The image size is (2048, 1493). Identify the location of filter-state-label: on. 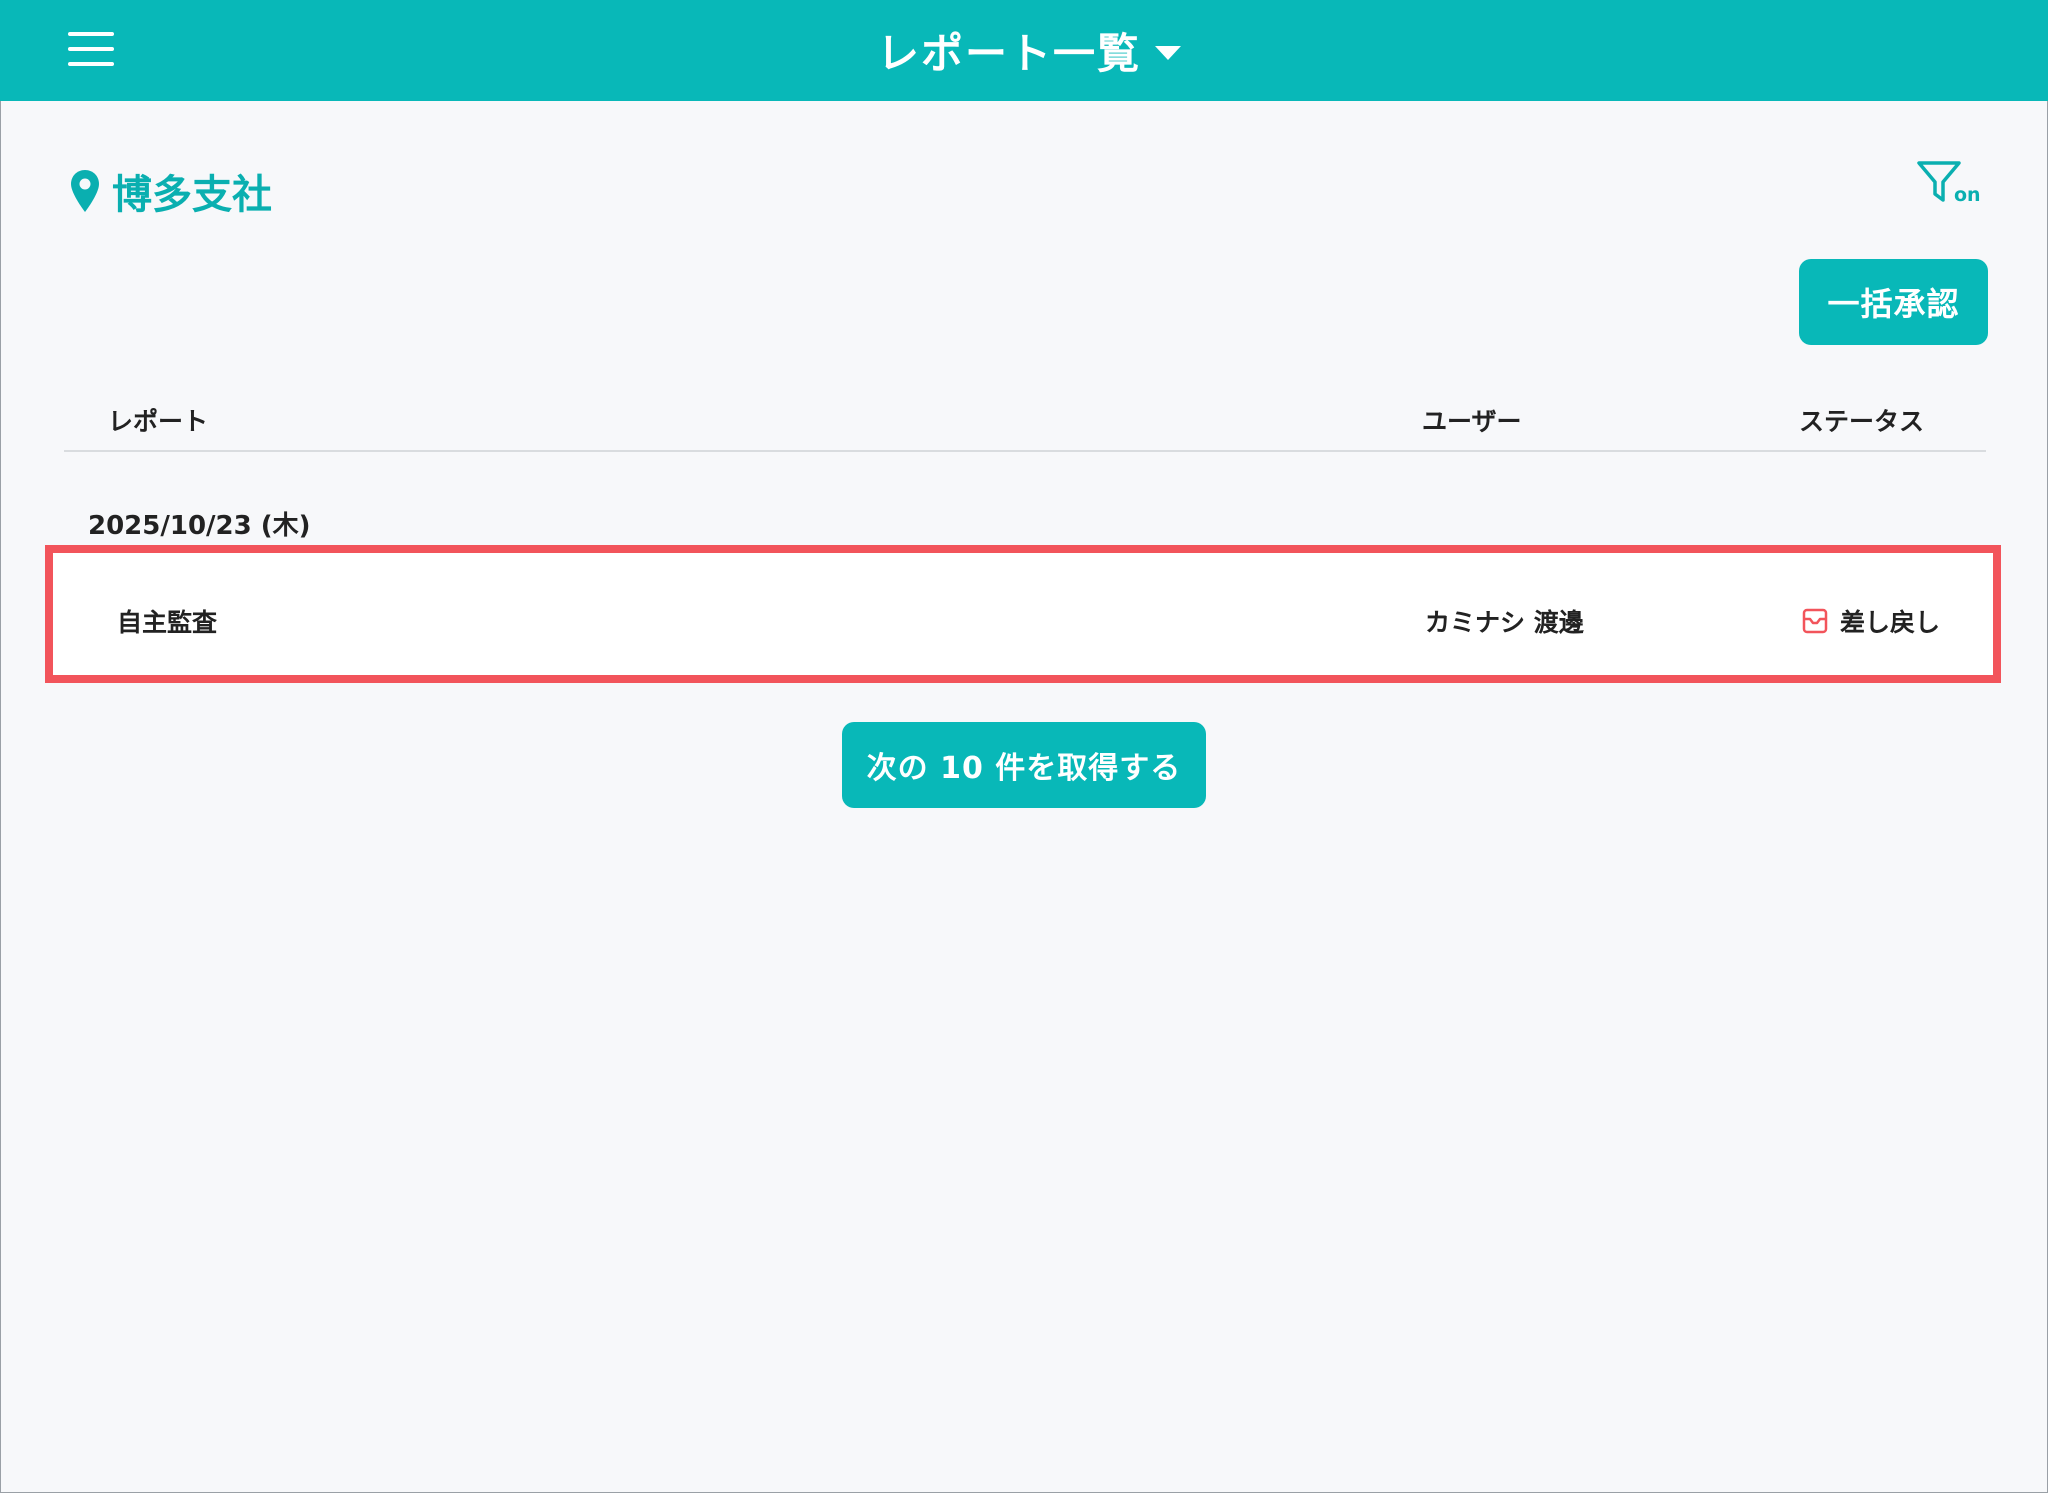
(1967, 195).